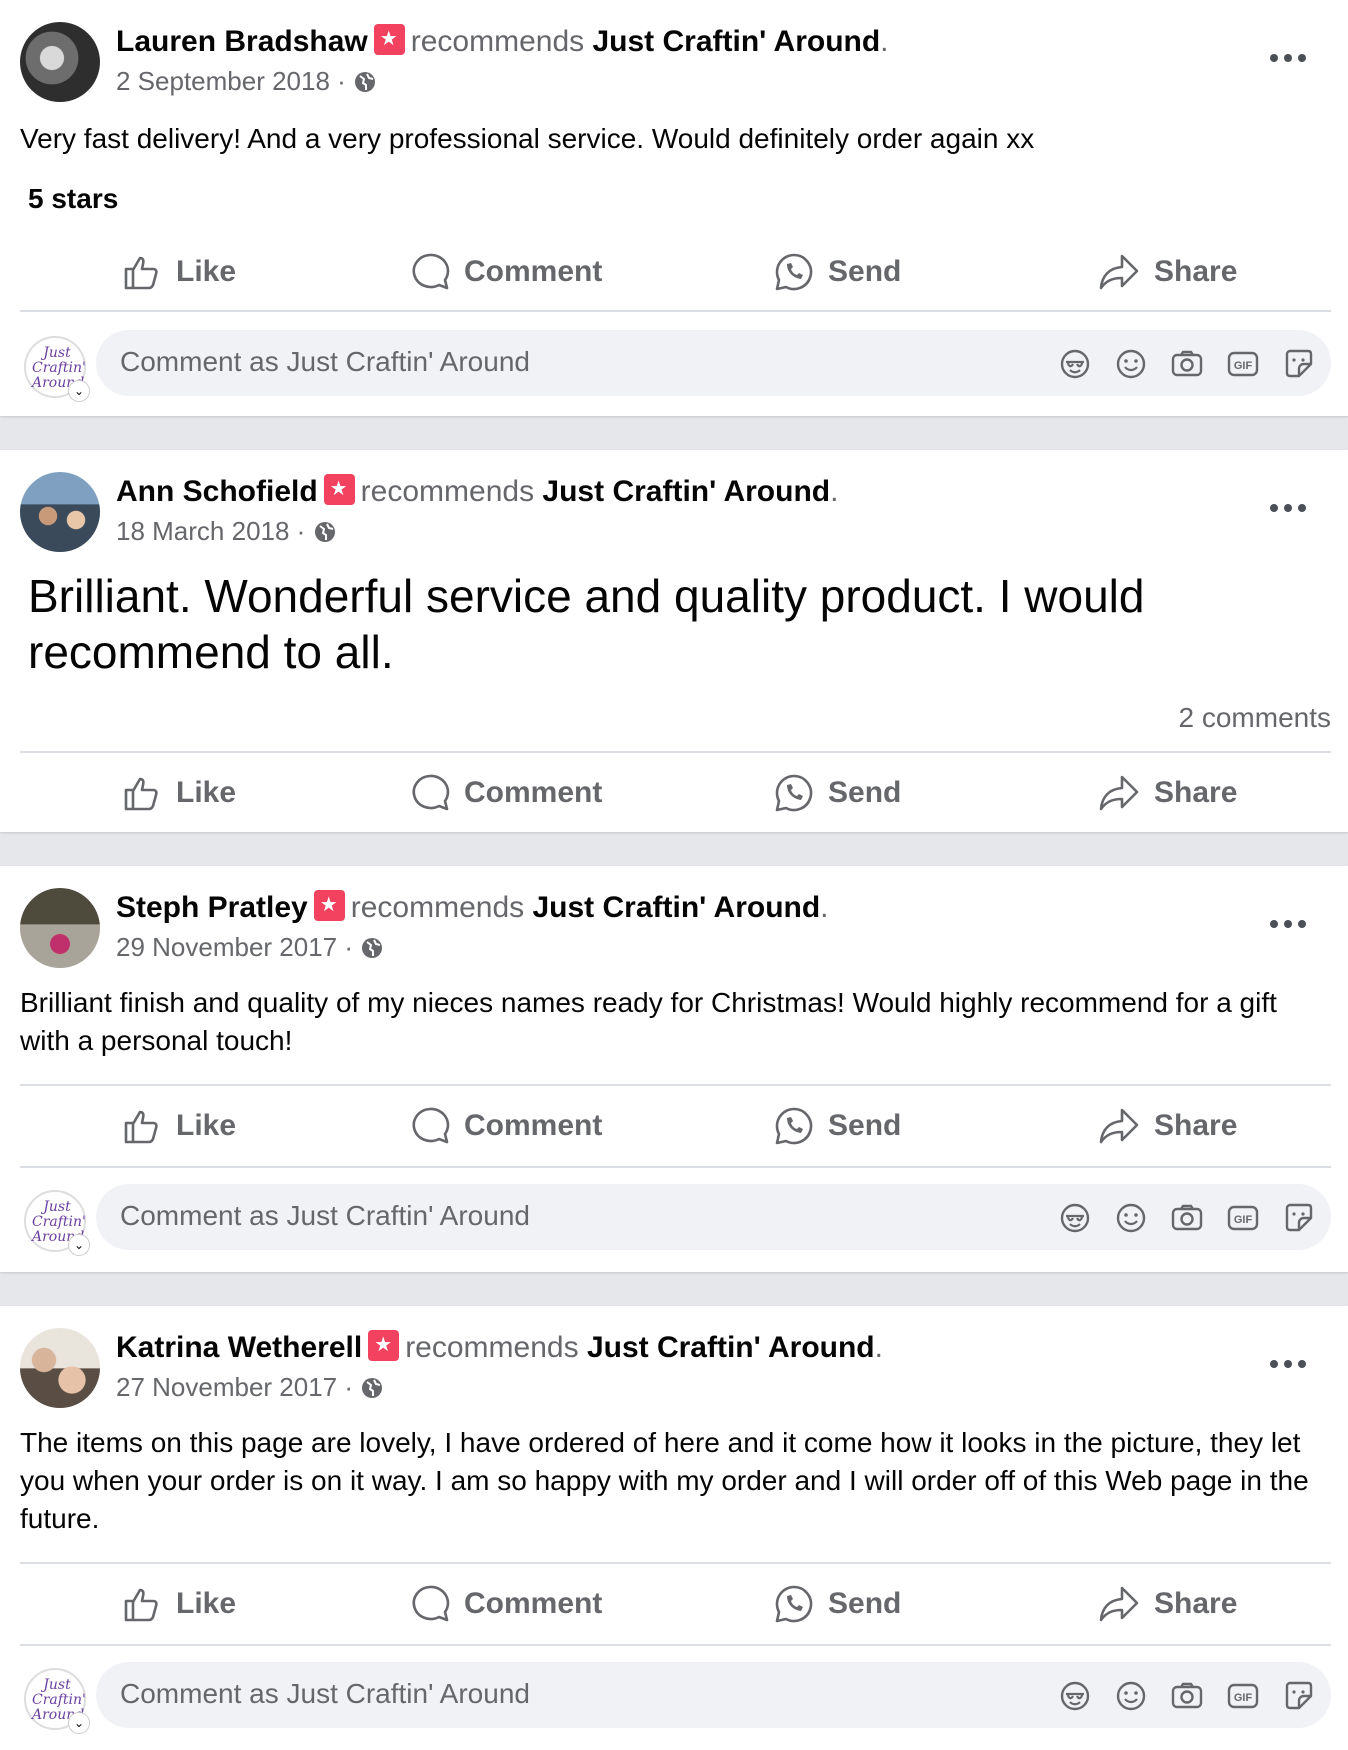  I want to click on post-date: 27 November 2017, so click(226, 1387).